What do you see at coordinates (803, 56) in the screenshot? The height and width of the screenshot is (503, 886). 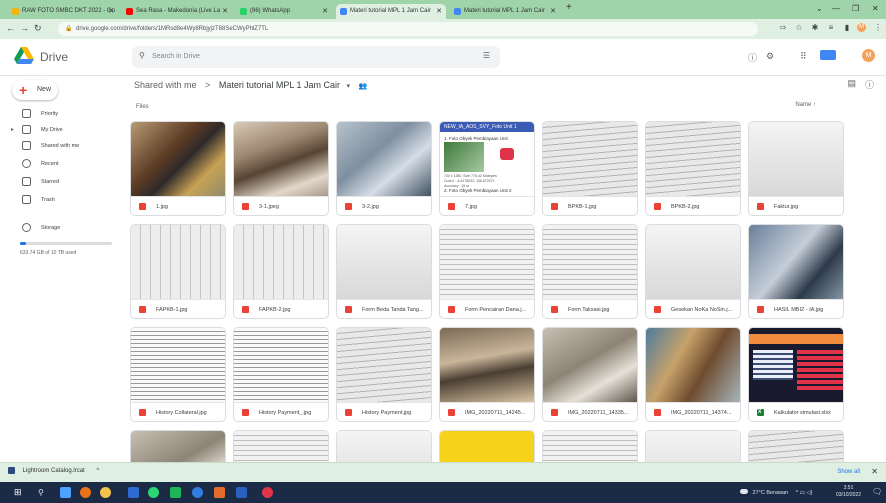 I see `apps-grid-icon: ⠿` at bounding box center [803, 56].